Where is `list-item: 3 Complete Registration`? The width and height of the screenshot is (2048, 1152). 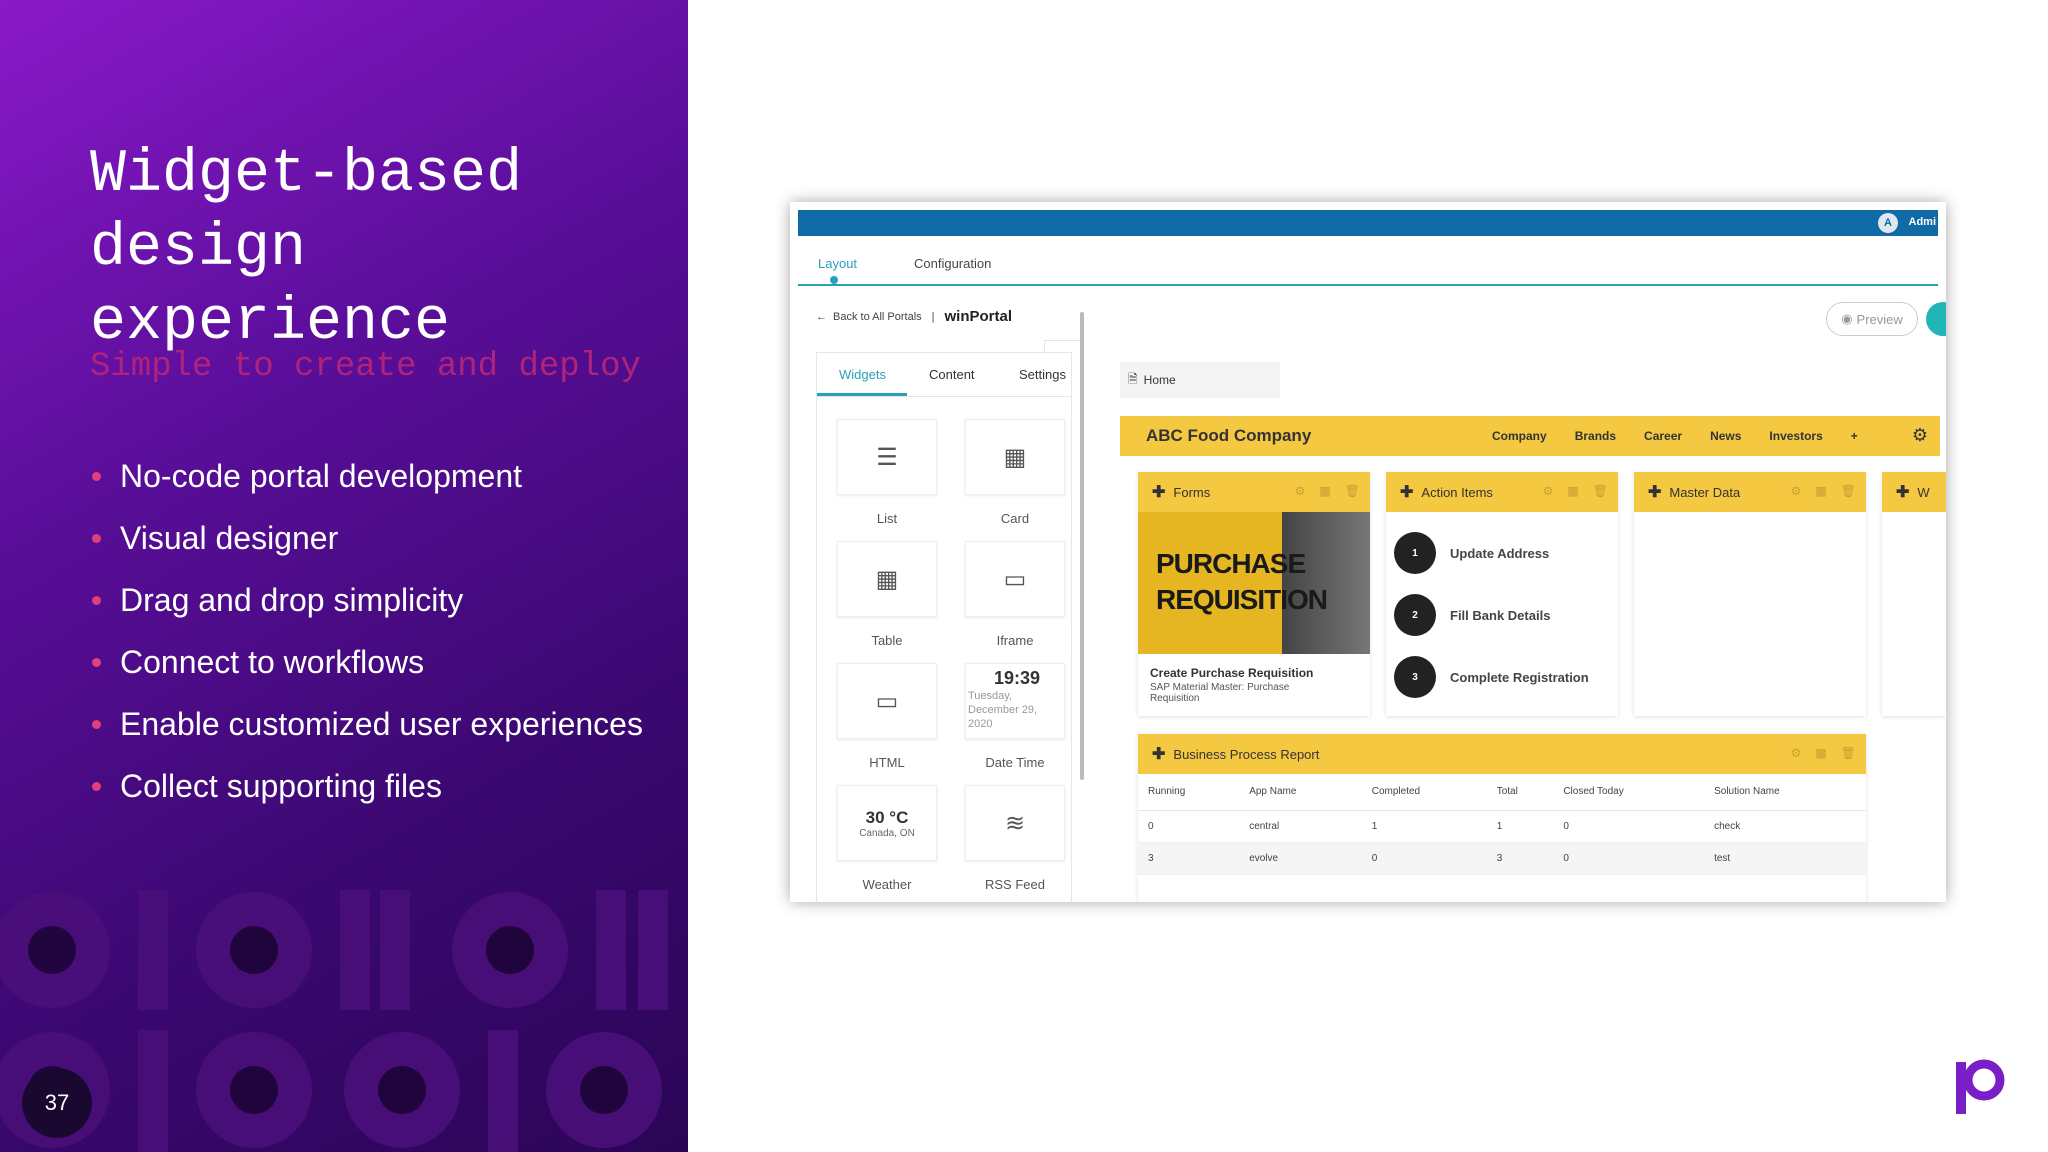 list-item: 3 Complete Registration is located at coordinates (1502, 677).